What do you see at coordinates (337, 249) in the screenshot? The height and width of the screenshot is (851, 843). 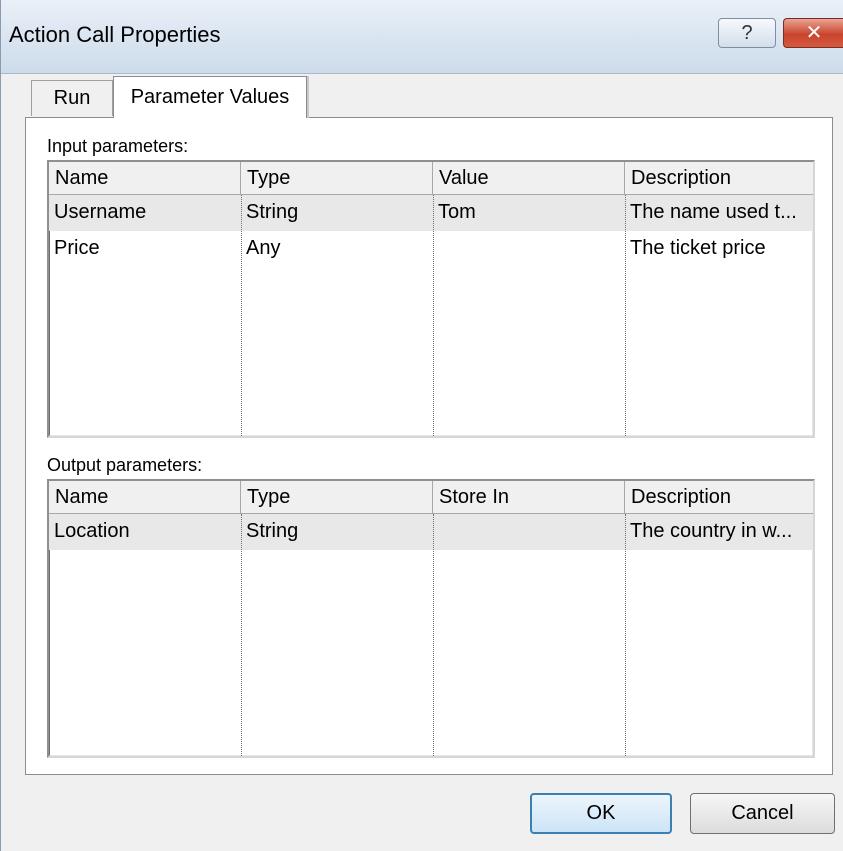 I see `cell-type: Any` at bounding box center [337, 249].